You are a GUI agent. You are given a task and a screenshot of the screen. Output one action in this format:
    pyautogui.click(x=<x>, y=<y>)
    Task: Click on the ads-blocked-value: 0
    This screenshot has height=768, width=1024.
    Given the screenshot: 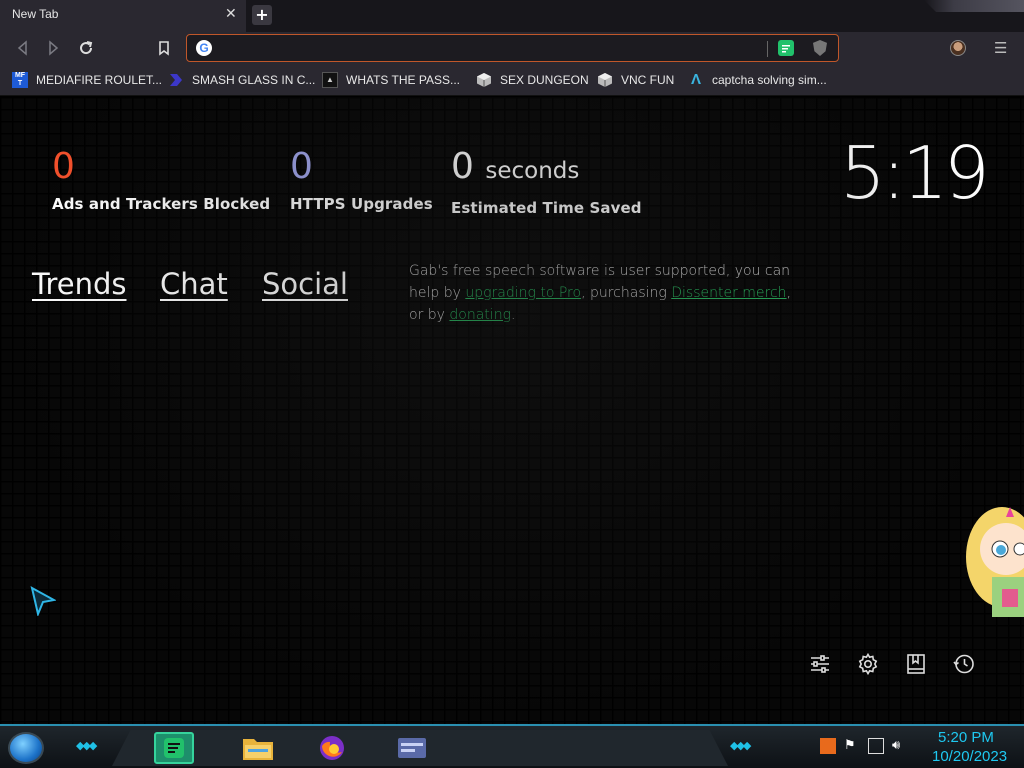 What is the action you would take?
    pyautogui.click(x=63, y=166)
    